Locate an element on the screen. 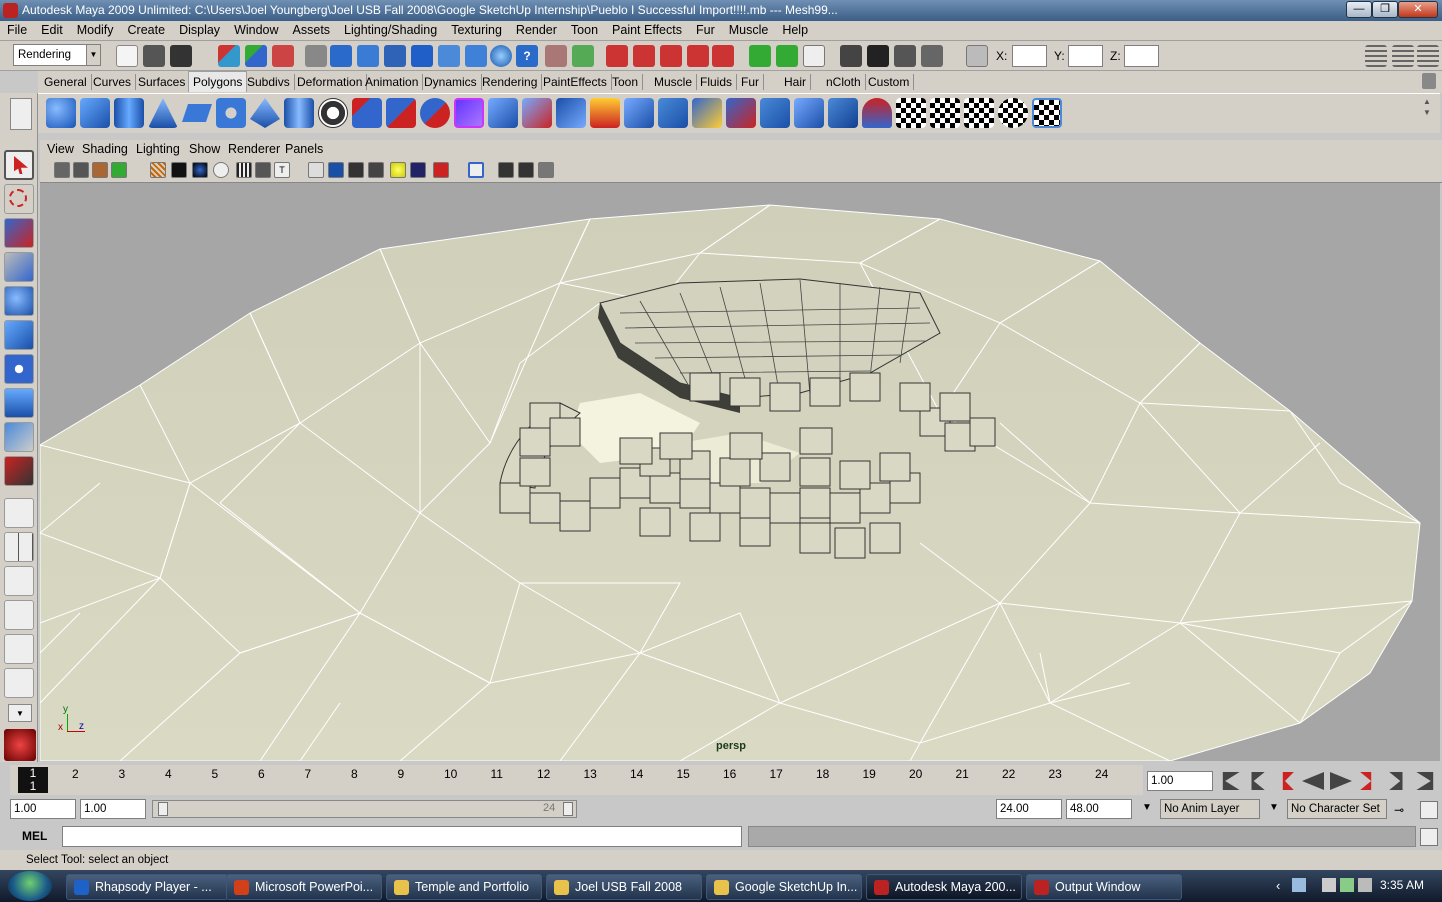  rotate-tool-icon is located at coordinates (19, 301).